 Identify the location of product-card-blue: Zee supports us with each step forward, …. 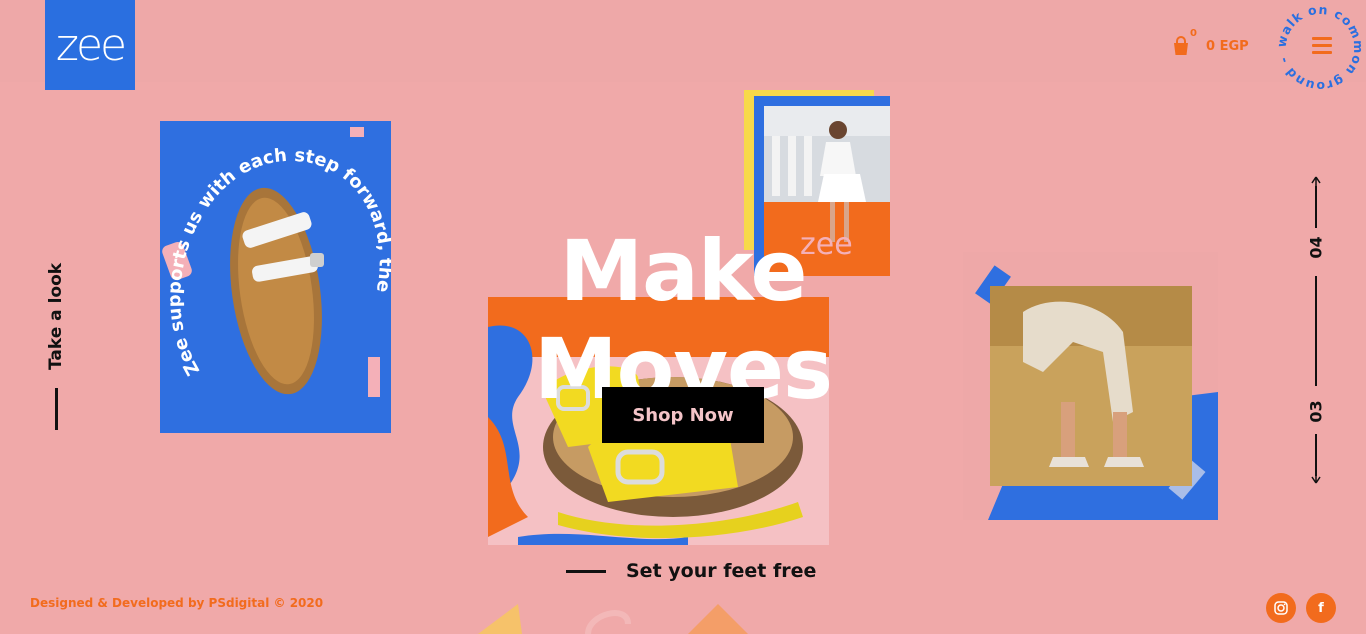
(275, 277).